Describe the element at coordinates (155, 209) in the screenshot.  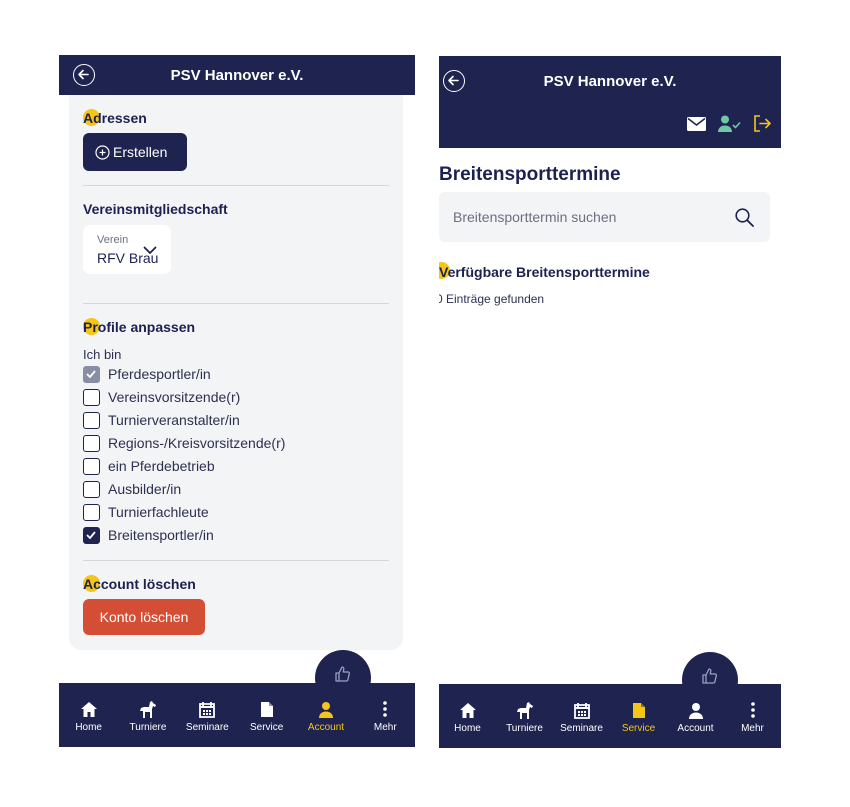
I see `section-title-vereinsmitgliedschaft: Vereinsmitgliedschaft` at that location.